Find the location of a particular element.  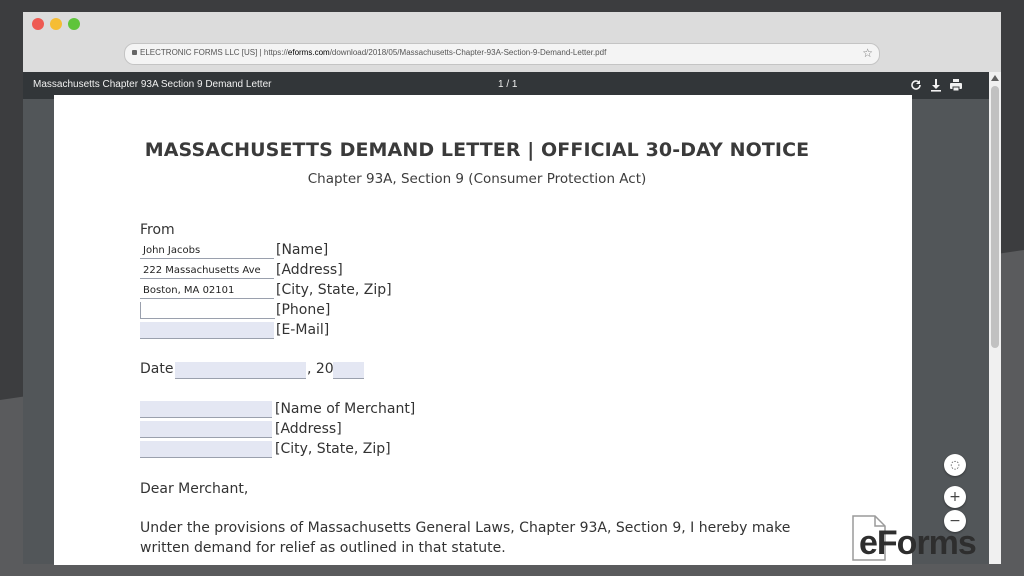

logo-text: eForms is located at coordinates (918, 543).